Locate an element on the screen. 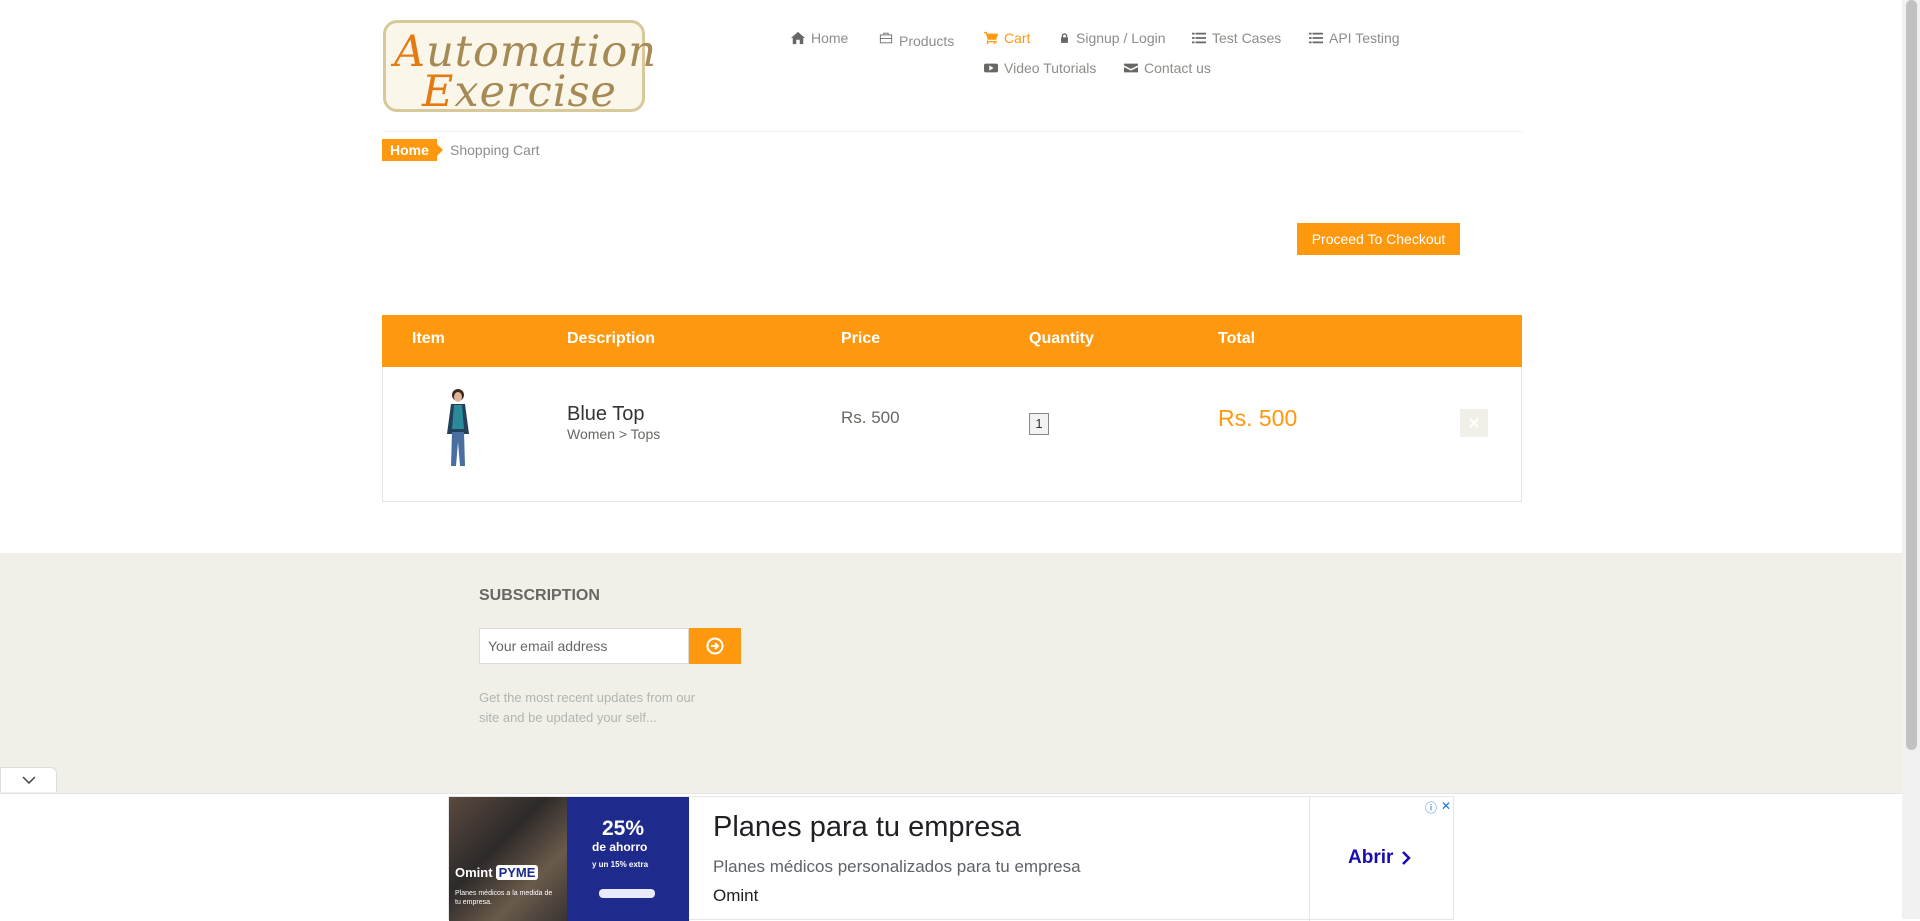 This screenshot has width=1920, height=921. page-scrollbar is located at coordinates (1911, 459).